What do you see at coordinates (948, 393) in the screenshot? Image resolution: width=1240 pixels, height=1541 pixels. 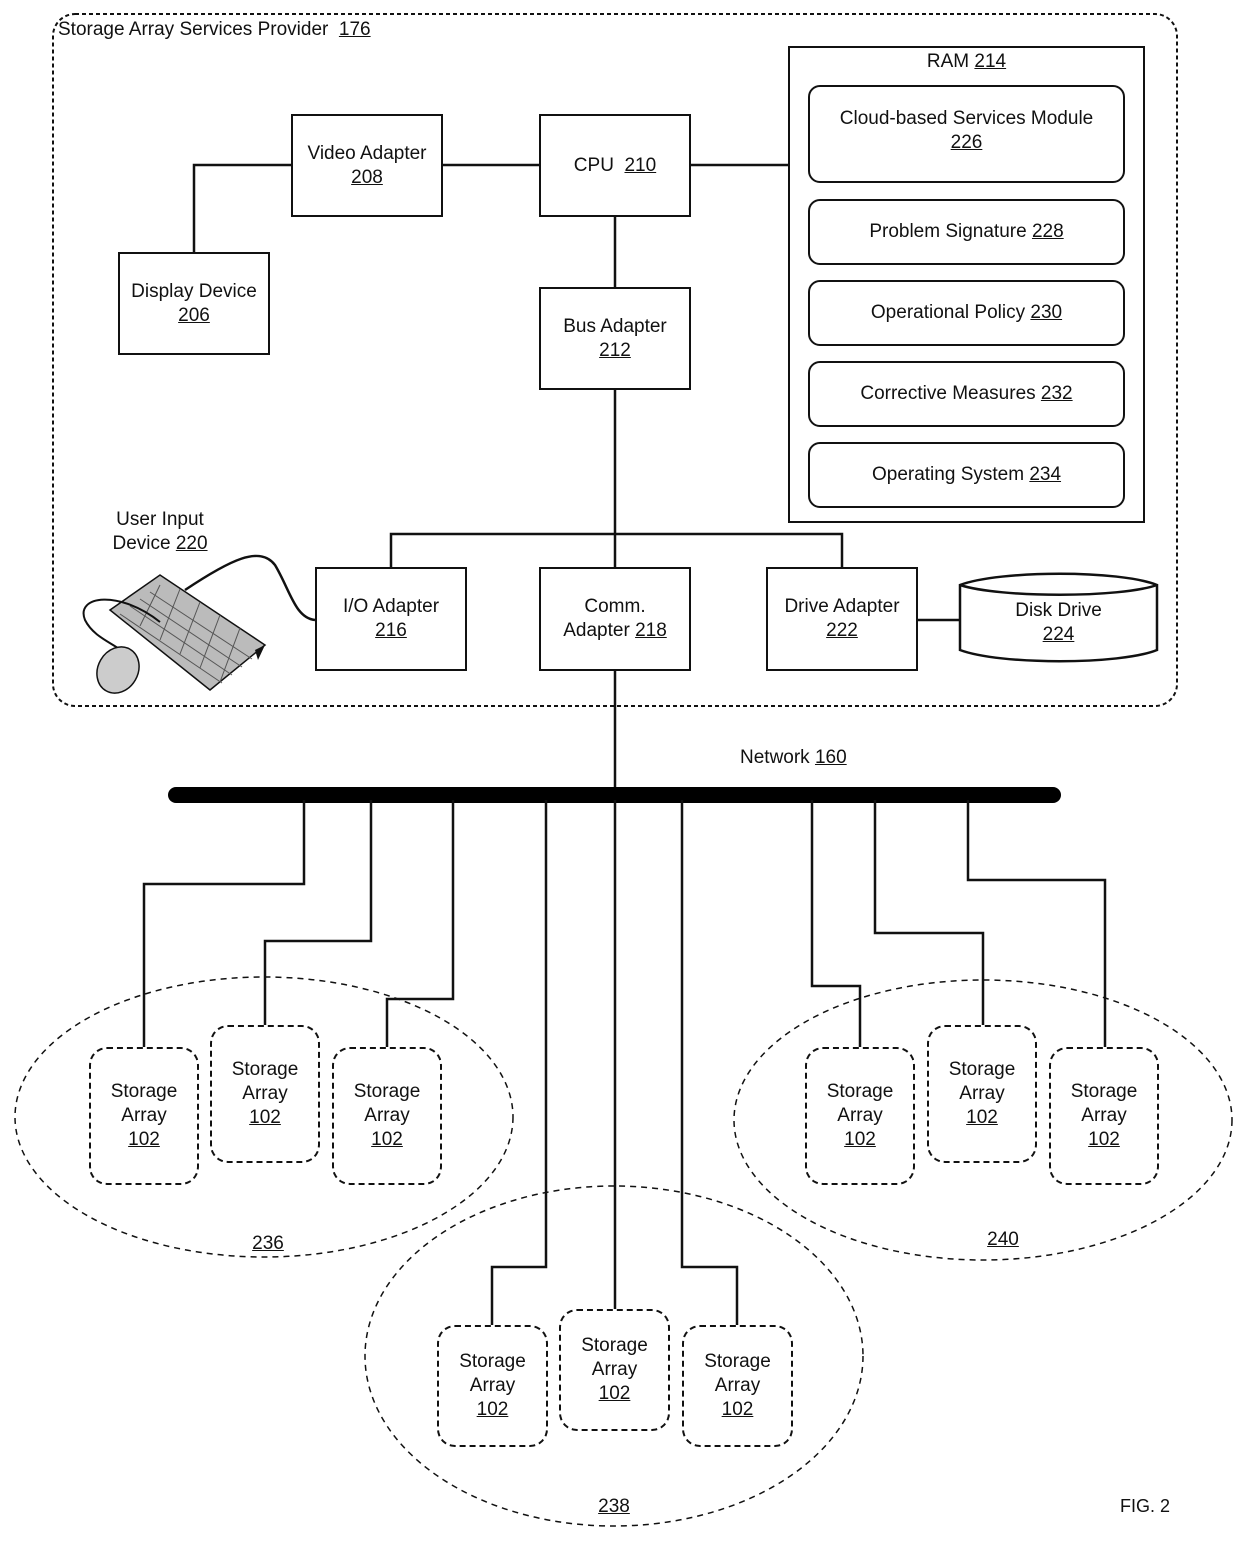 I see `ram-module-label: Corrective Measures` at bounding box center [948, 393].